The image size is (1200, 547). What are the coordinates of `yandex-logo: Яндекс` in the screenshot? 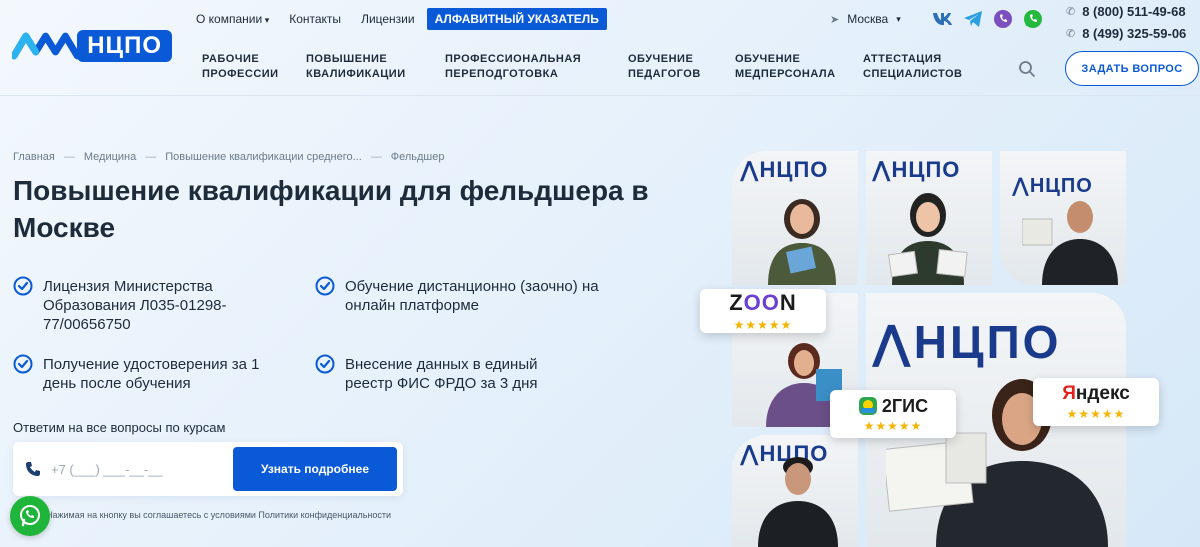 It's located at (1096, 393).